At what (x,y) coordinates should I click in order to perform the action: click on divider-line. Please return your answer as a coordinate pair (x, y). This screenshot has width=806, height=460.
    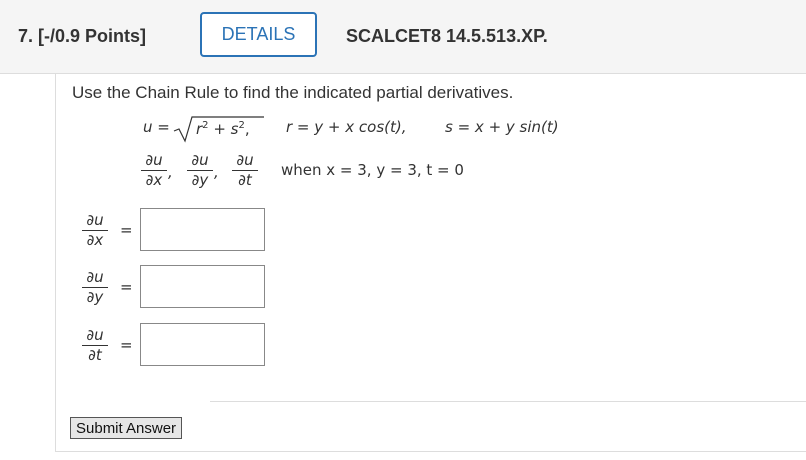
    Looking at the image, I should click on (508, 401).